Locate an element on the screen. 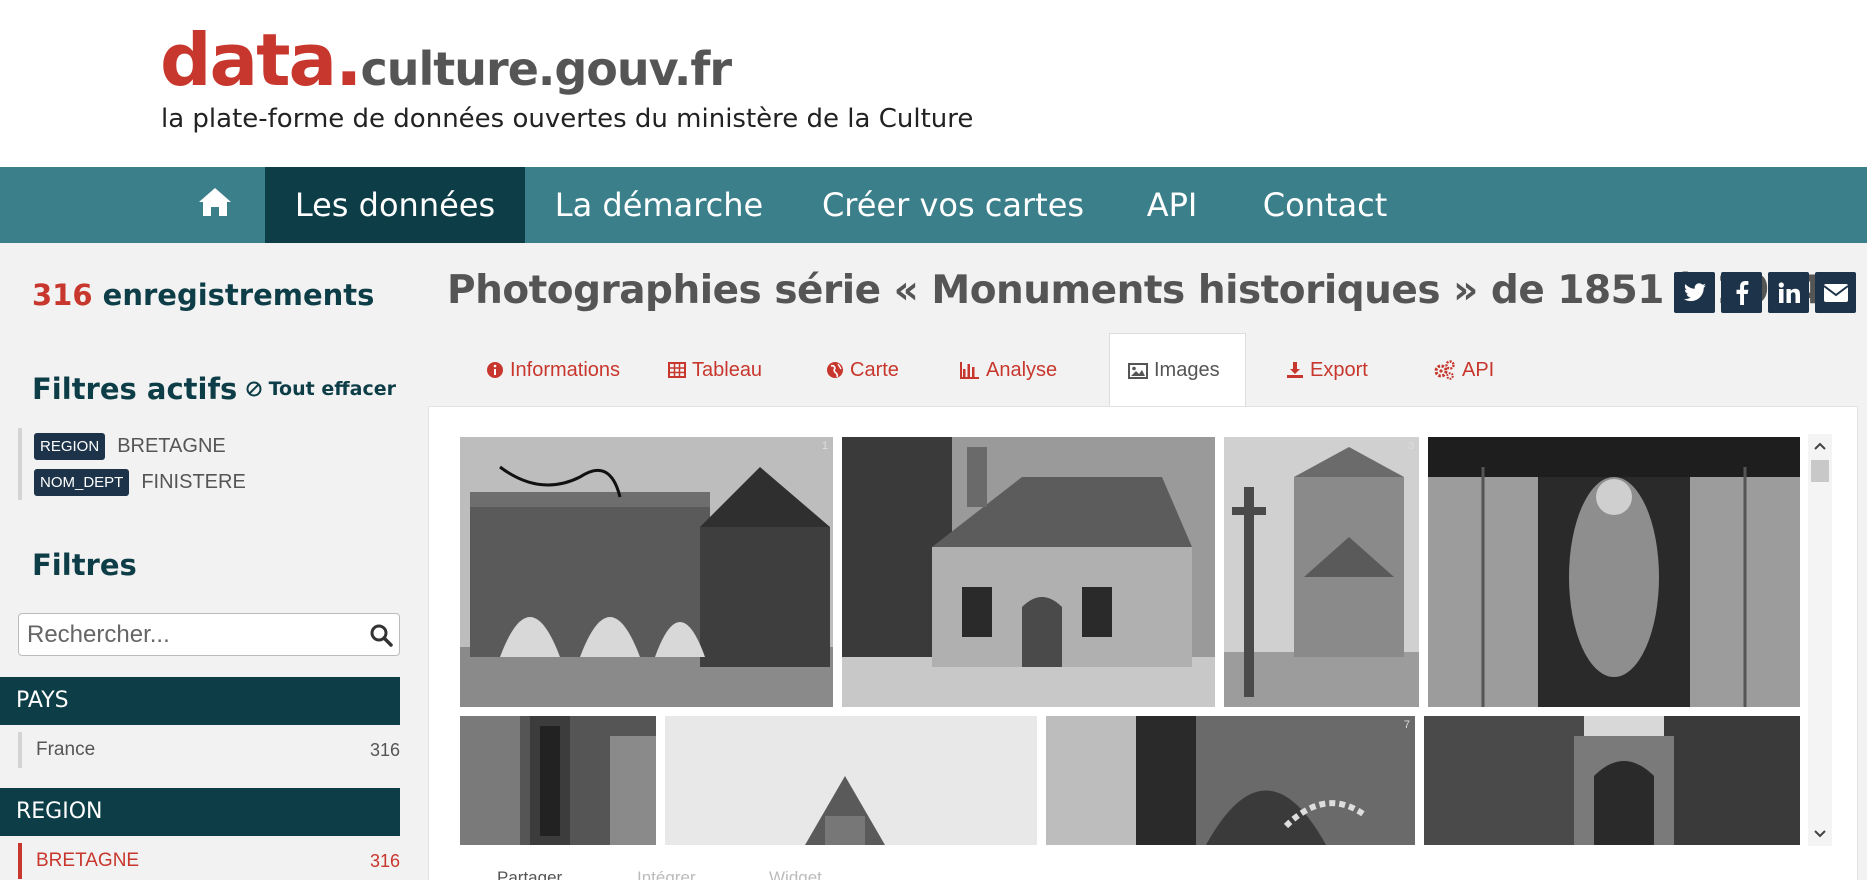 This screenshot has height=880, width=1867. logo-data-text: data. is located at coordinates (261, 60).